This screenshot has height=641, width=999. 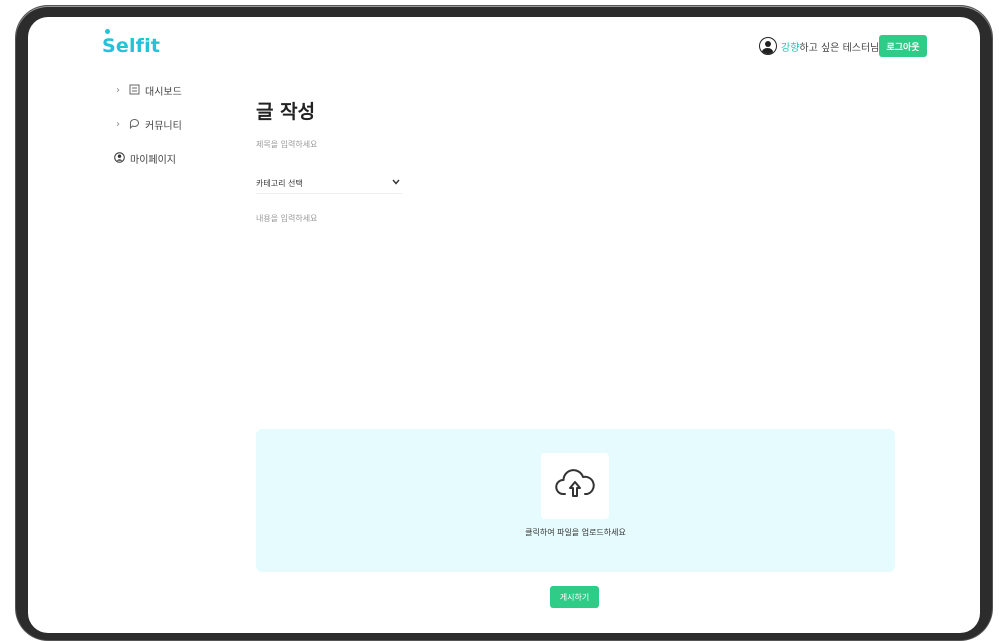 I want to click on dashboard-icon, so click(x=134, y=91).